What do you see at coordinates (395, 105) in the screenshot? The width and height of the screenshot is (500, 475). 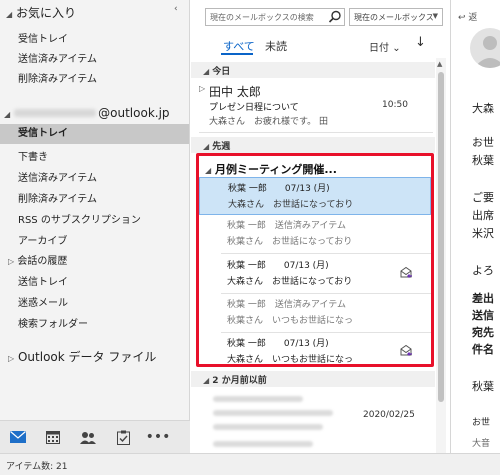 I see `message-time: 10:50` at bounding box center [395, 105].